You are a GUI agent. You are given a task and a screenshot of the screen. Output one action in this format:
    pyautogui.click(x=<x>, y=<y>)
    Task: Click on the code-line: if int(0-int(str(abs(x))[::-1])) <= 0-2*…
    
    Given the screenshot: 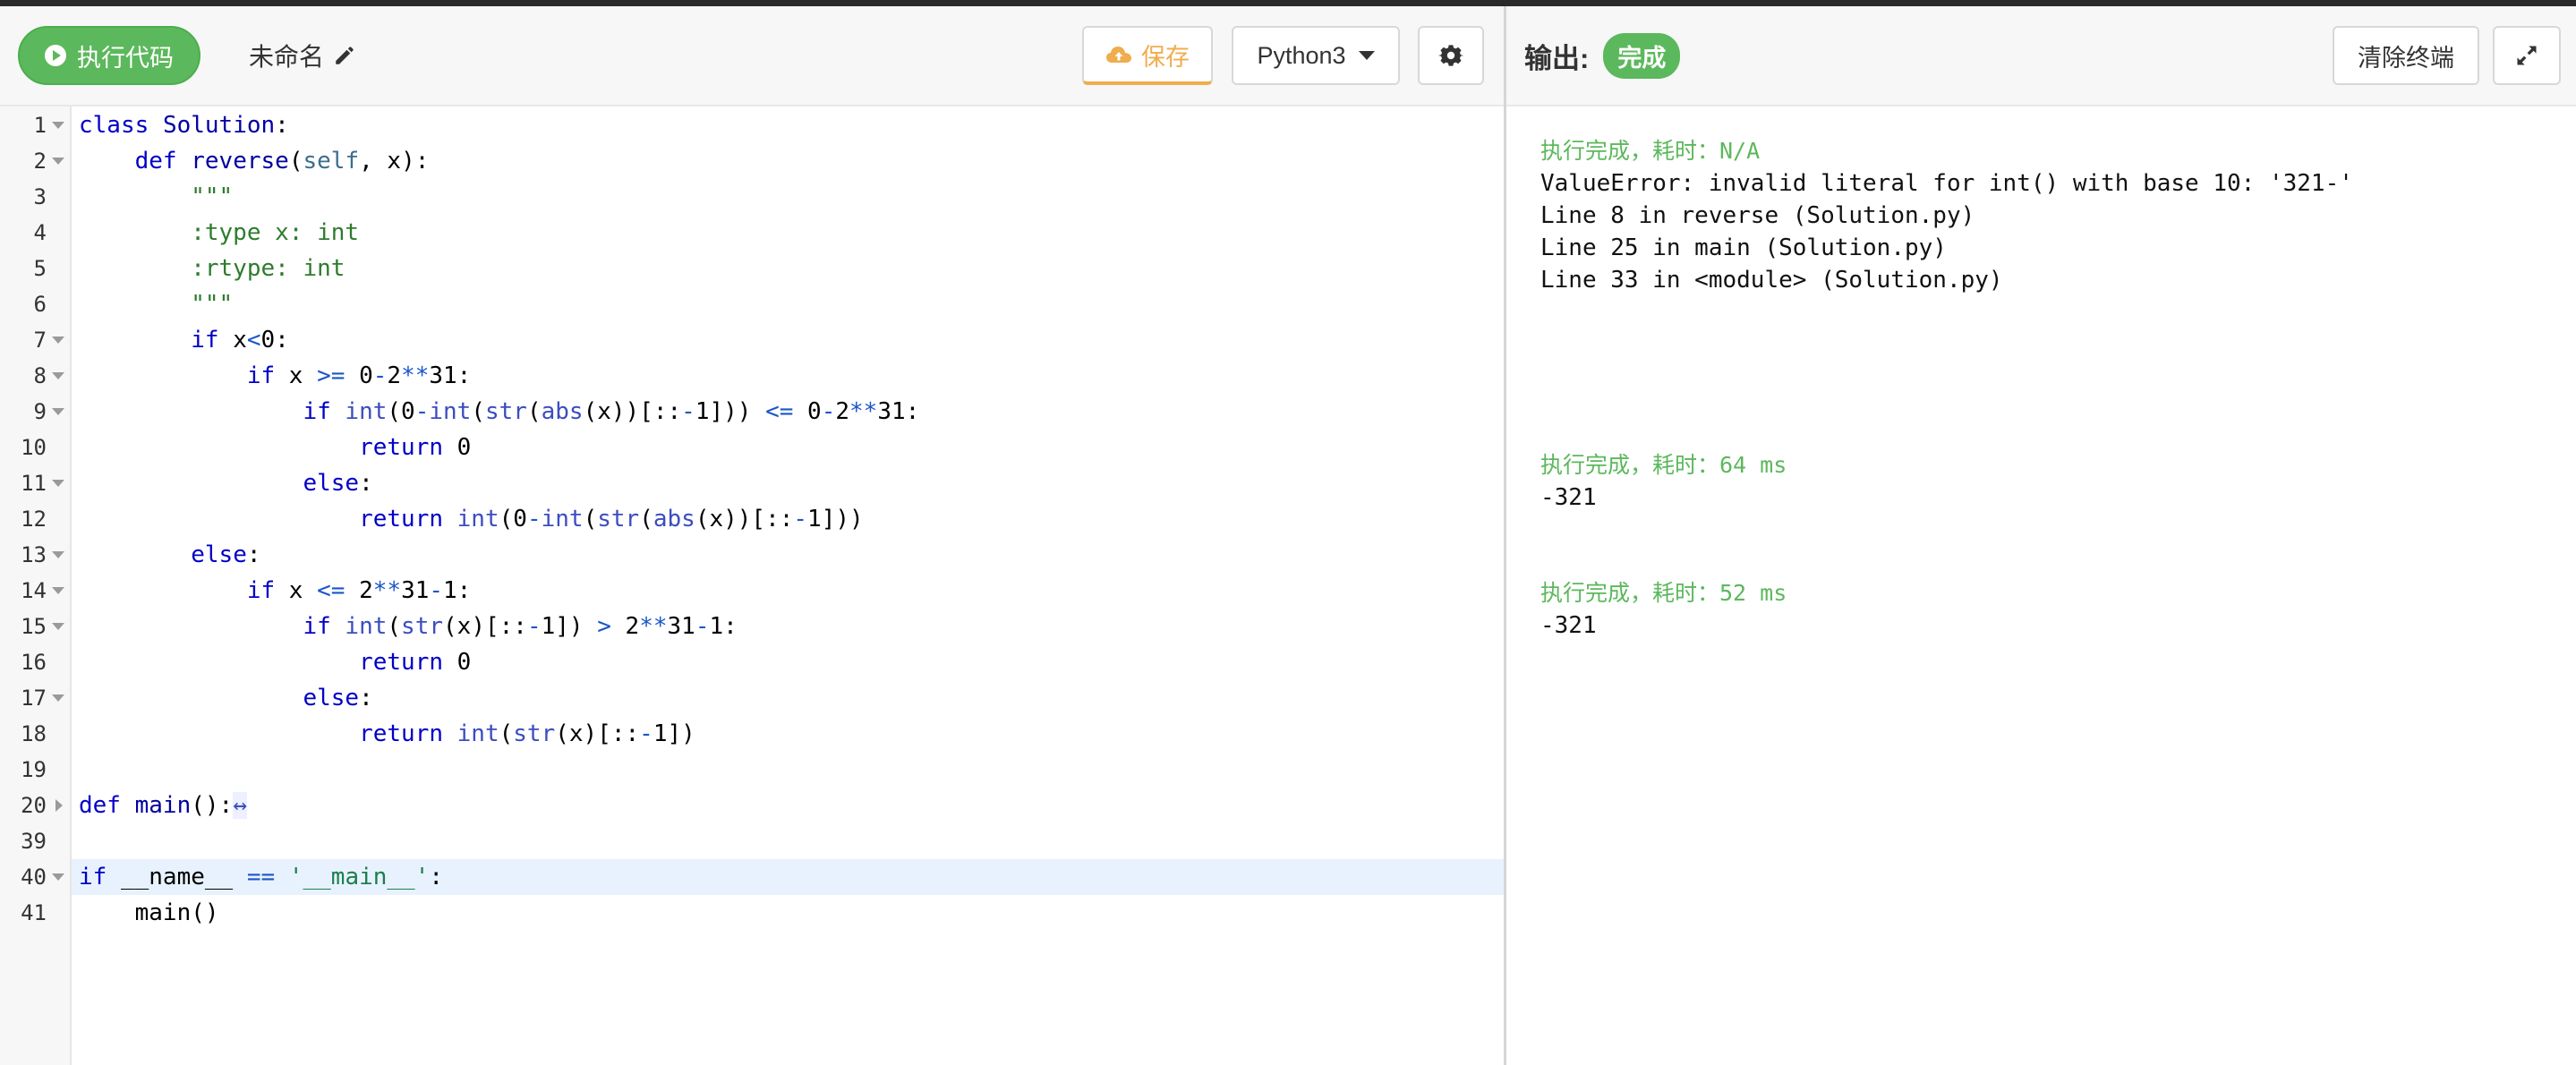 What is the action you would take?
    pyautogui.click(x=788, y=412)
    